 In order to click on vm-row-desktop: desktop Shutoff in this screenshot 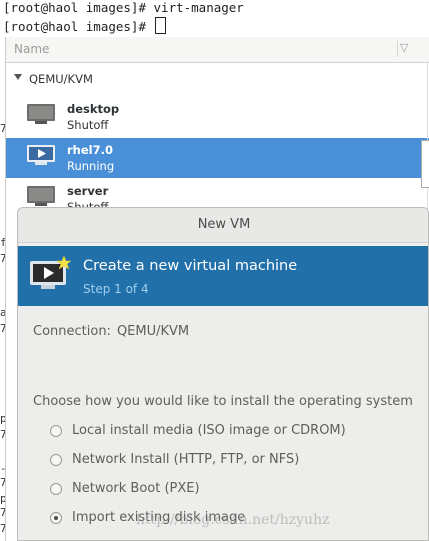, I will do `click(217, 117)`.